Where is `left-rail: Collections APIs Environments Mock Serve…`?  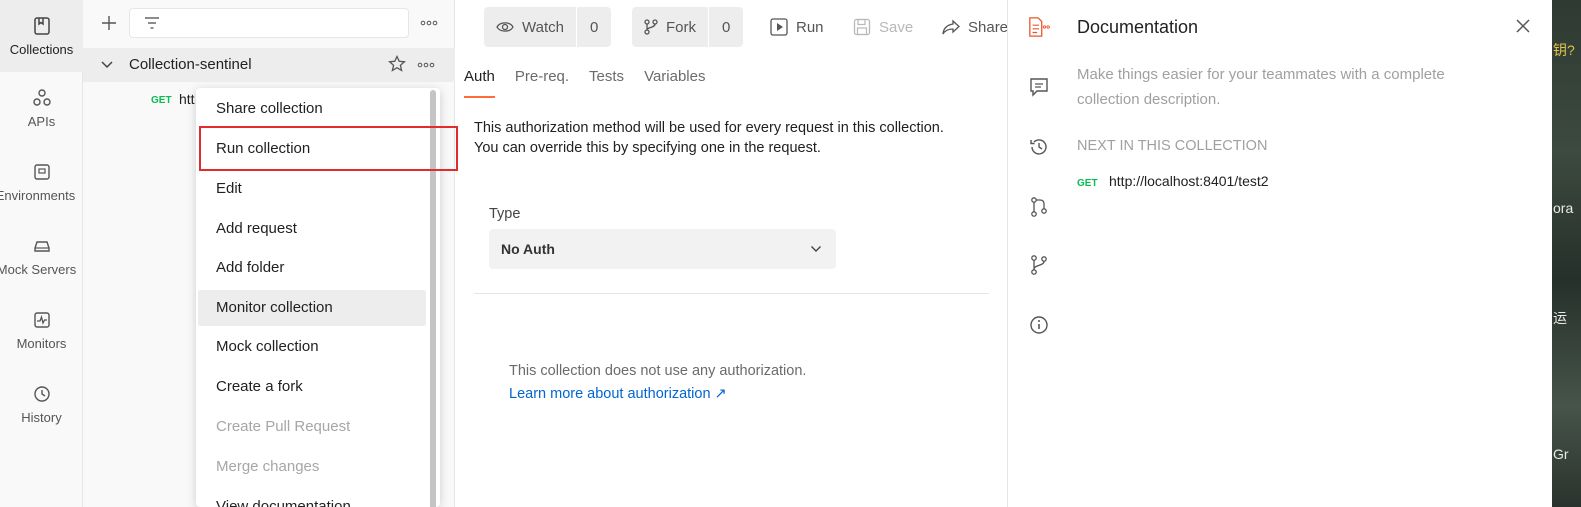
left-rail: Collections APIs Environments Mock Serve… is located at coordinates (41, 253).